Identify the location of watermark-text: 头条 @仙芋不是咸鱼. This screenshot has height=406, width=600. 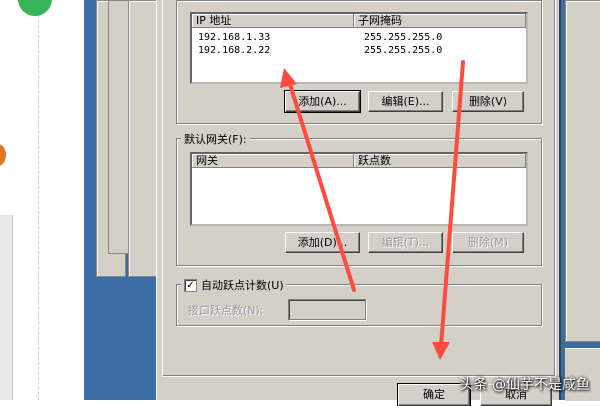
(524, 385).